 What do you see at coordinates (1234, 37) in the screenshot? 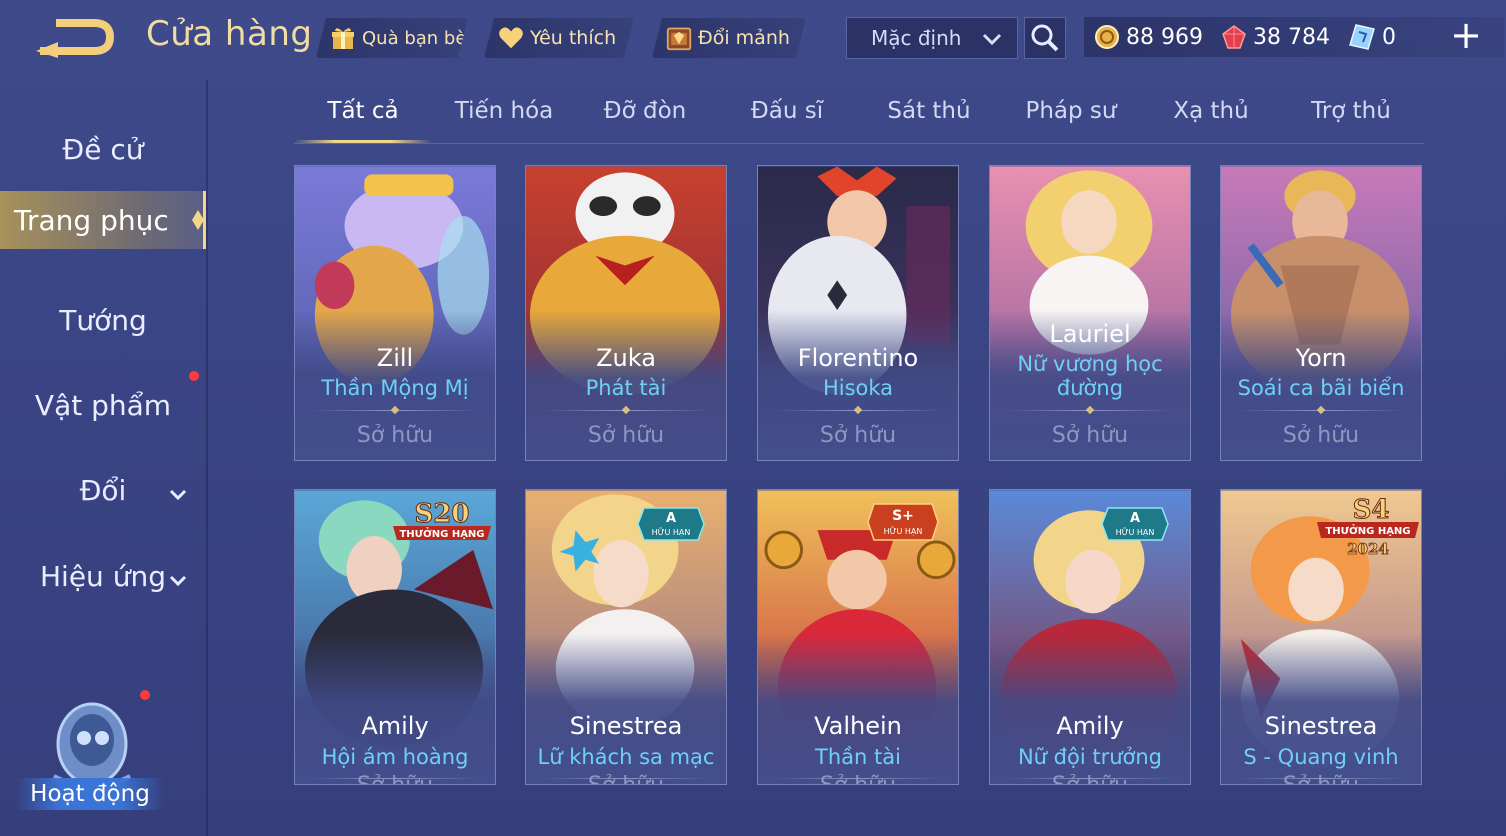
I see `ruby-icon` at bounding box center [1234, 37].